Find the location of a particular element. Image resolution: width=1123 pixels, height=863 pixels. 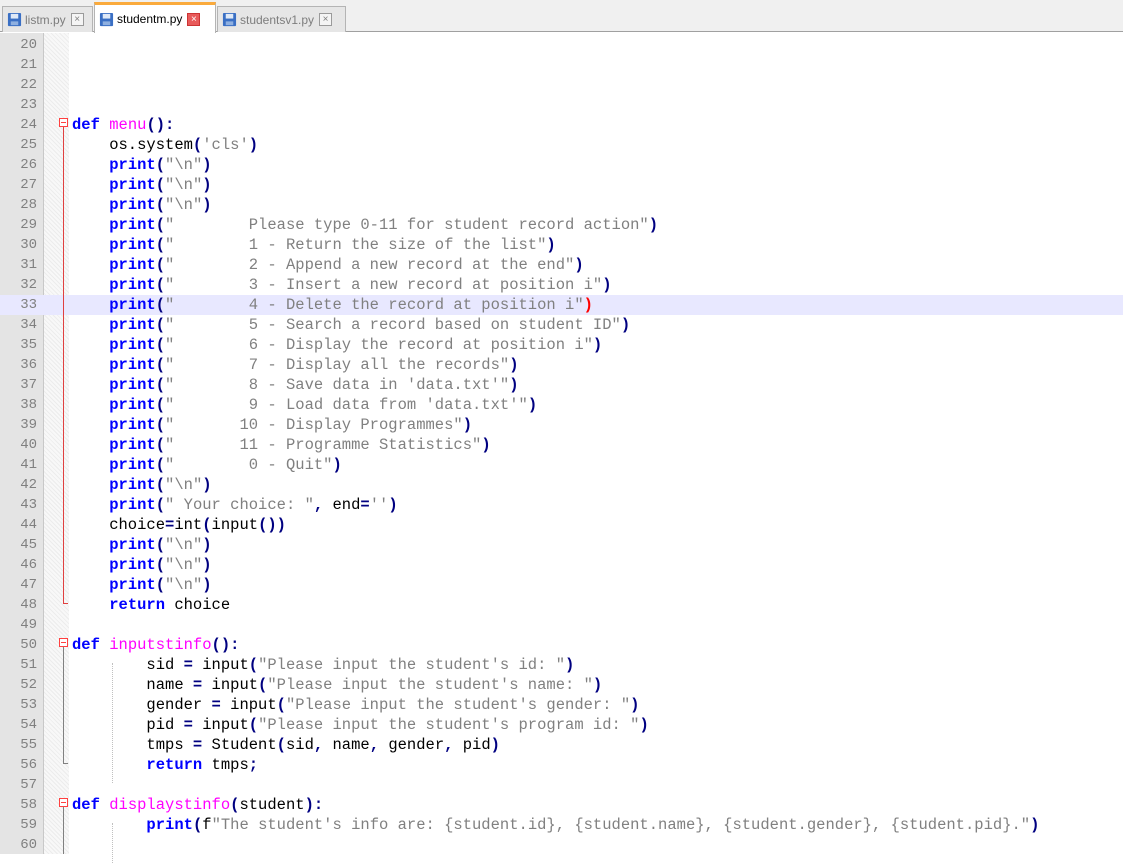

code-line: 26 print("\n") is located at coordinates (561, 165).